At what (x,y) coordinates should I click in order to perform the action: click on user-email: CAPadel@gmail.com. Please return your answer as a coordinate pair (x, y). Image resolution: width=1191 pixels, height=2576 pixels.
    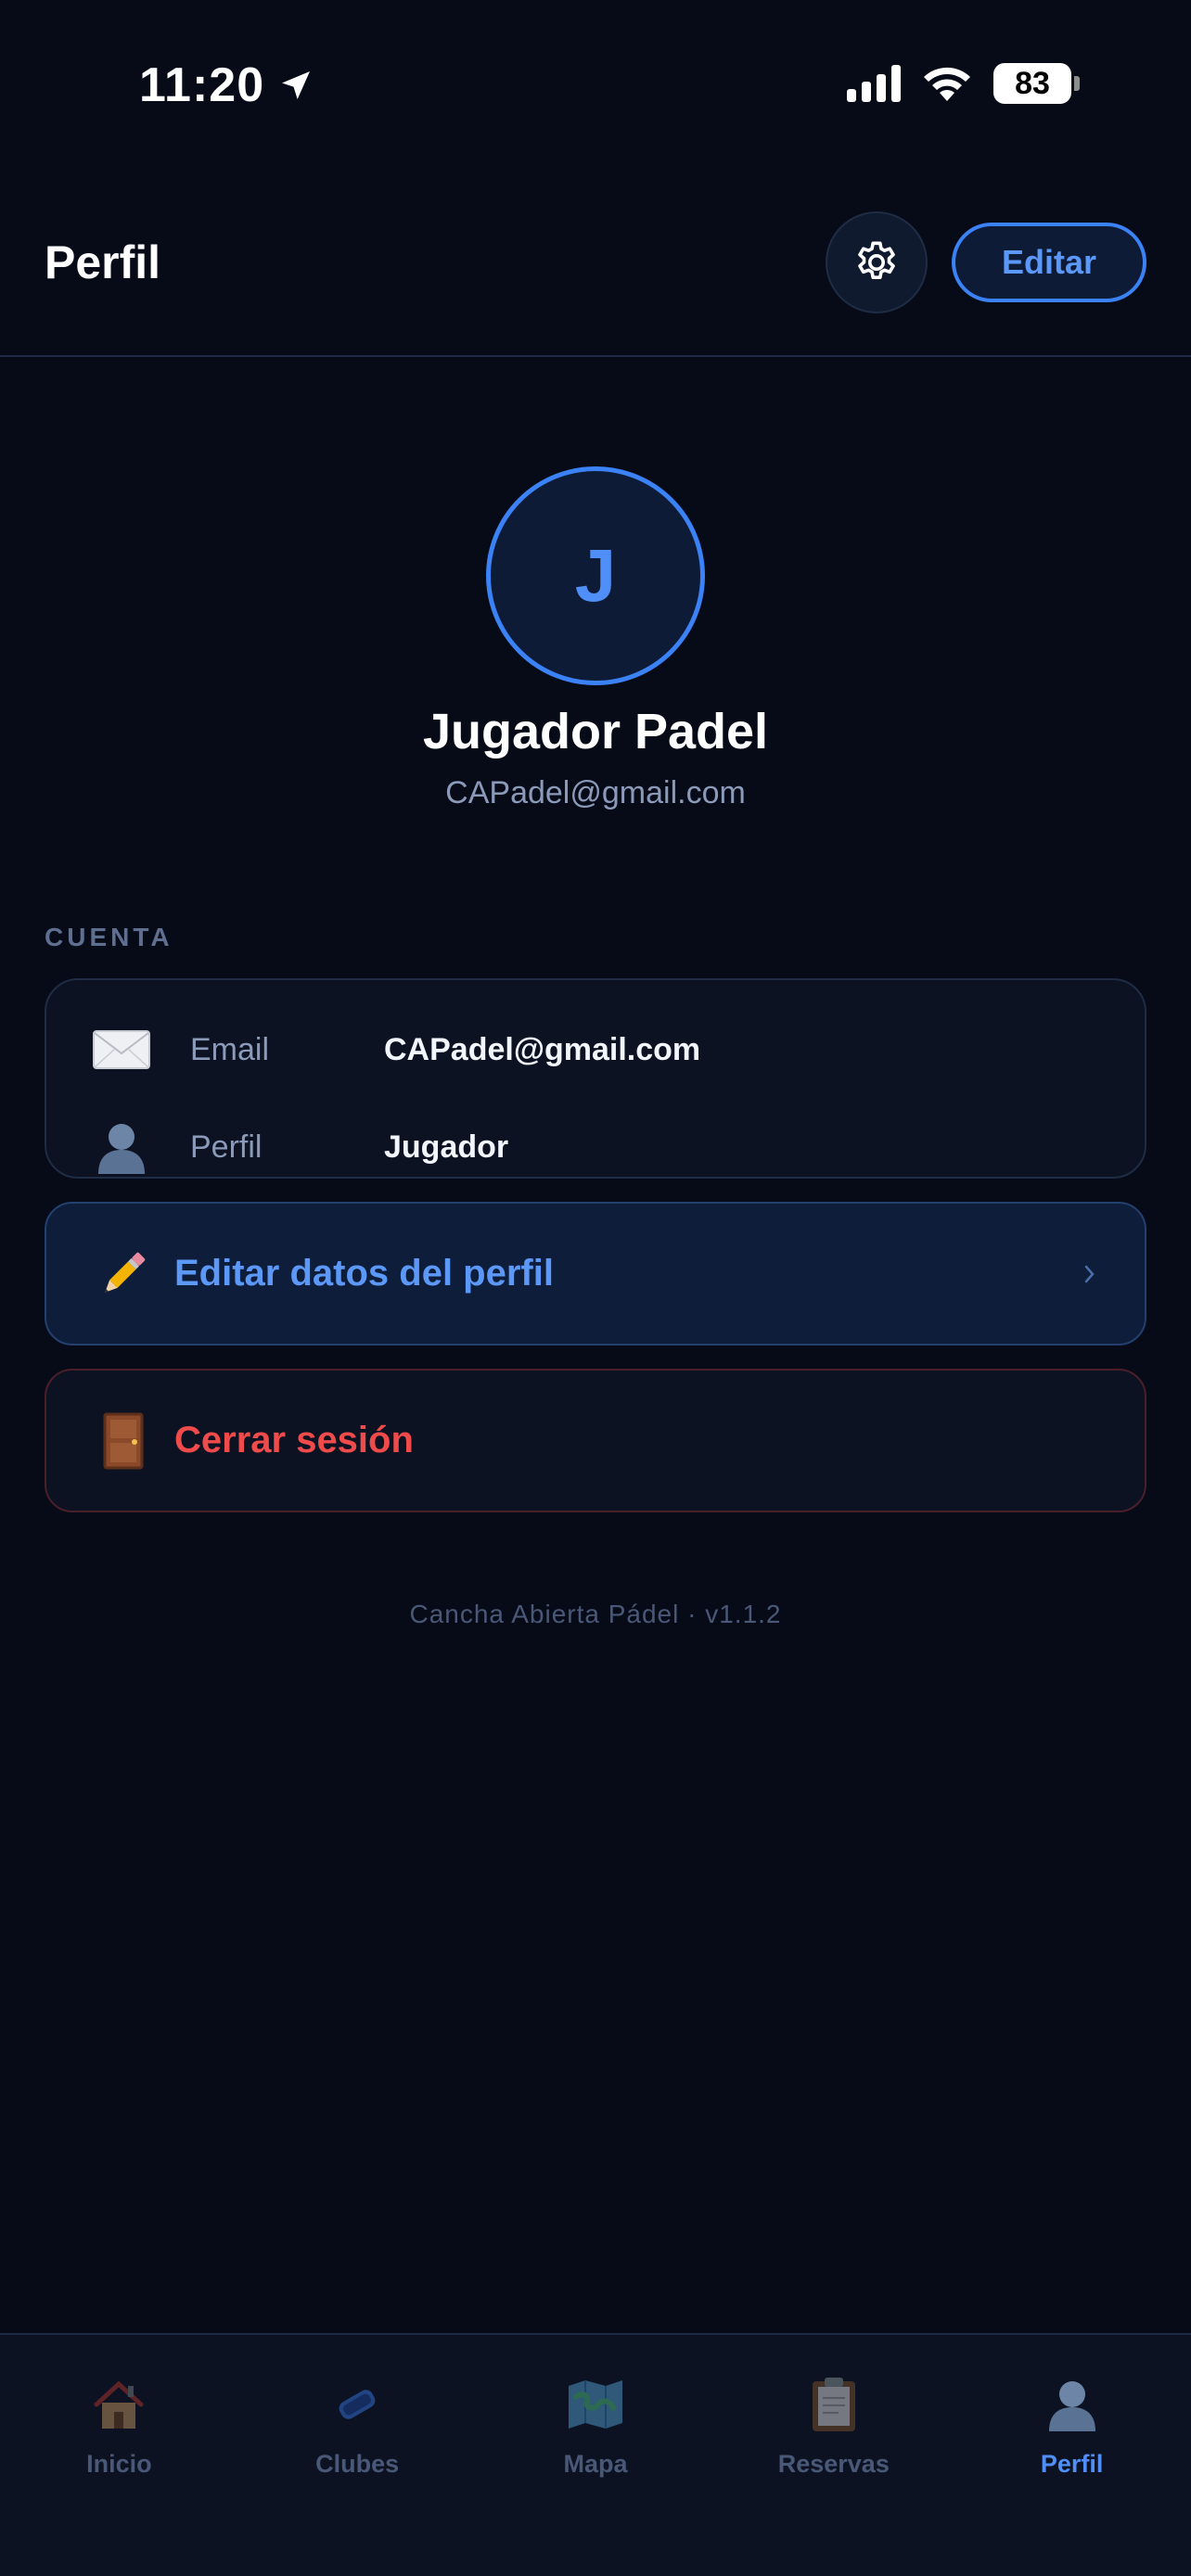
    Looking at the image, I should click on (595, 793).